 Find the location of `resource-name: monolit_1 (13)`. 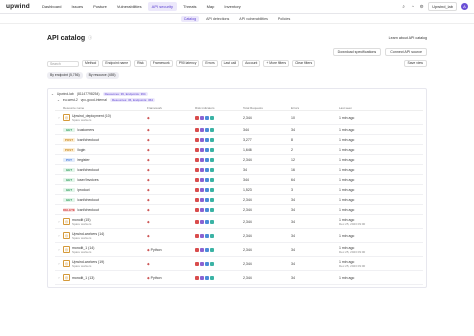

resource-name: monolit_1 (13) is located at coordinates (83, 278).